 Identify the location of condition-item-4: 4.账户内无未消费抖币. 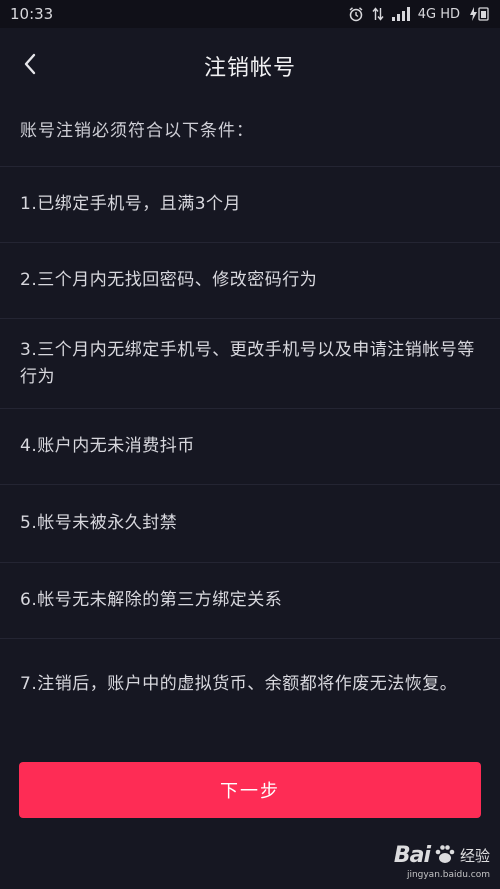
(250, 446).